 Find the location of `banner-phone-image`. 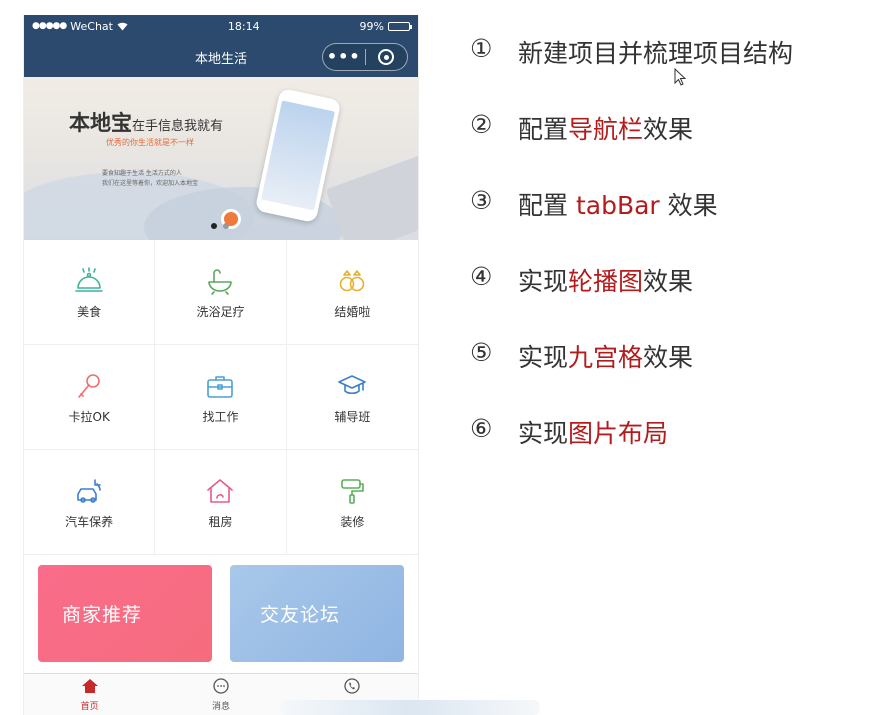

banner-phone-image is located at coordinates (298, 155).